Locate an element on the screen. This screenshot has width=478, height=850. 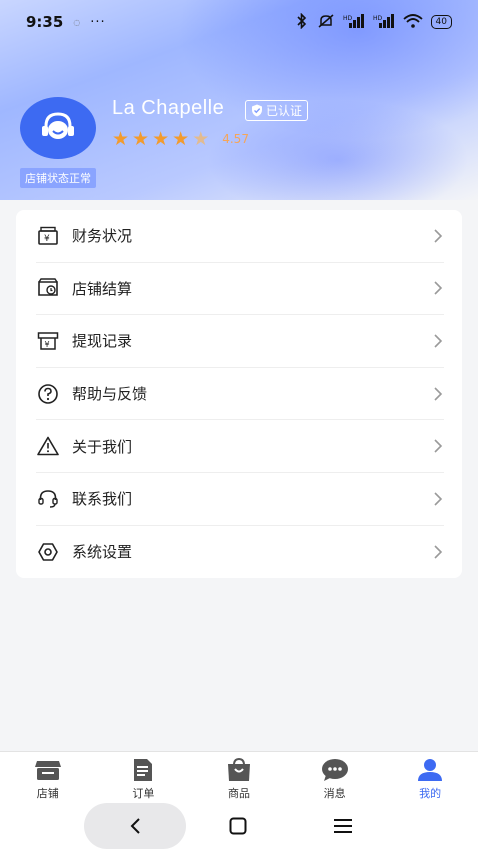
menu-label: 联系我们 is located at coordinates (102, 499).